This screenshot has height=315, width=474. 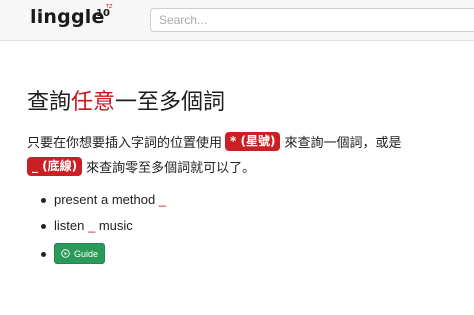 I want to click on underscore-tag: _ (底線), so click(x=55, y=166).